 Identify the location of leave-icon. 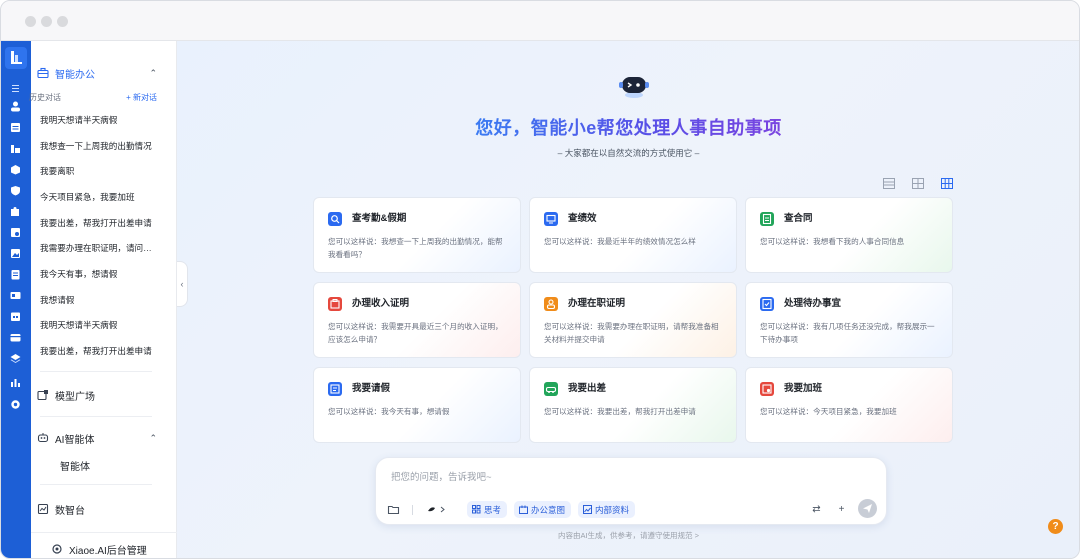
(335, 389).